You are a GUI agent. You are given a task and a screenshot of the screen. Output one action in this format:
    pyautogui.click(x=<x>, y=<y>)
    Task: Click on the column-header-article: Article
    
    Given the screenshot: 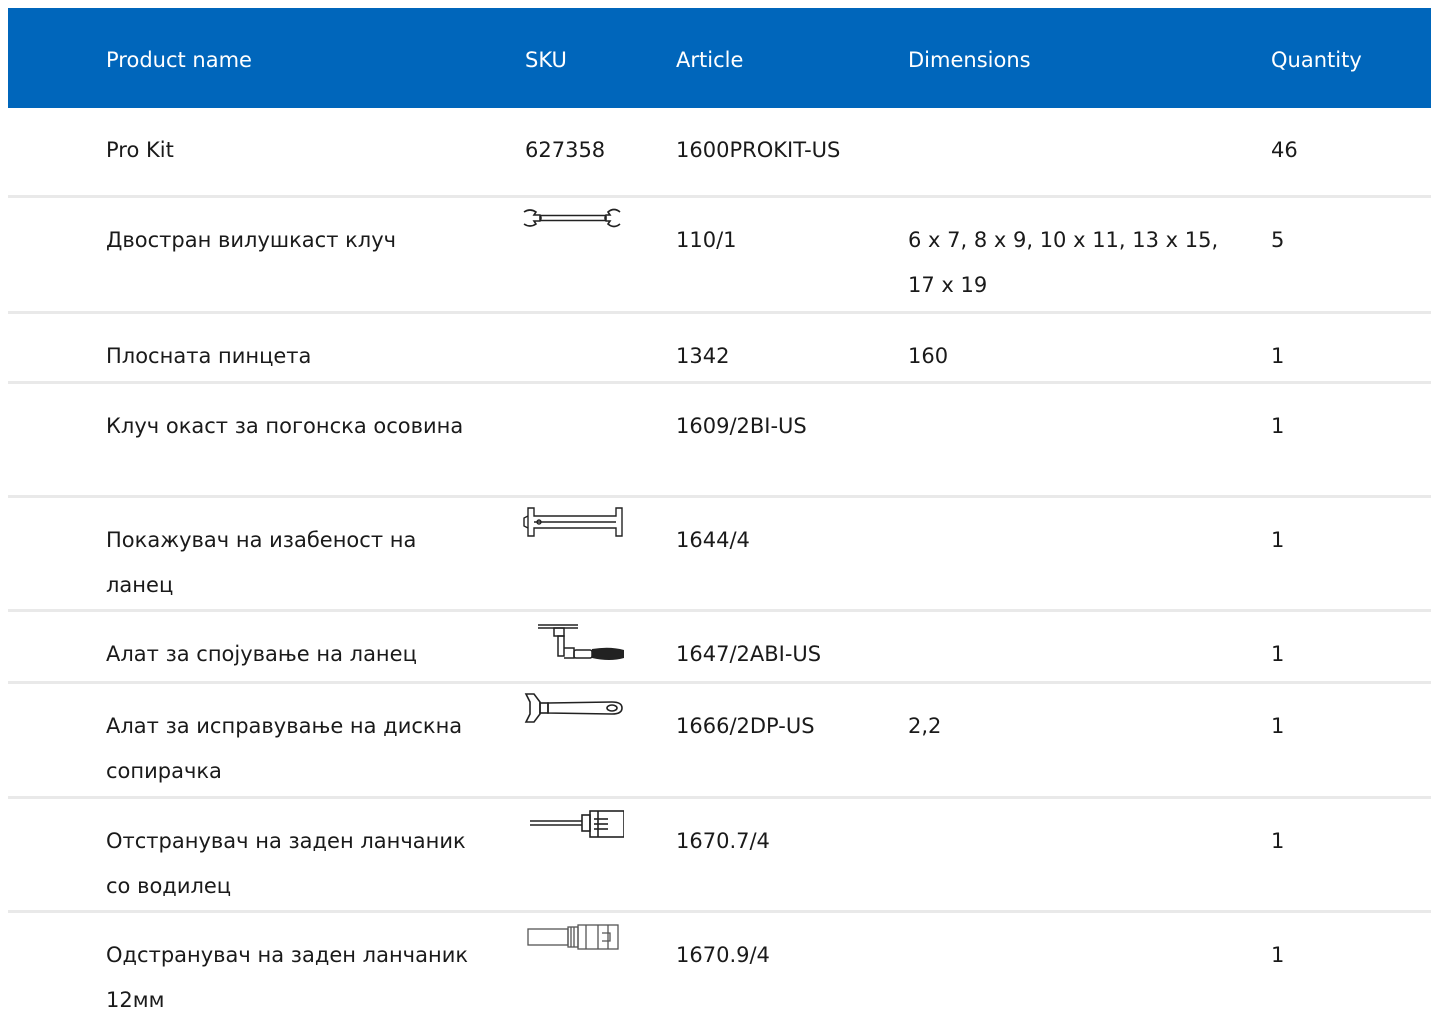 What is the action you would take?
    pyautogui.click(x=781, y=60)
    